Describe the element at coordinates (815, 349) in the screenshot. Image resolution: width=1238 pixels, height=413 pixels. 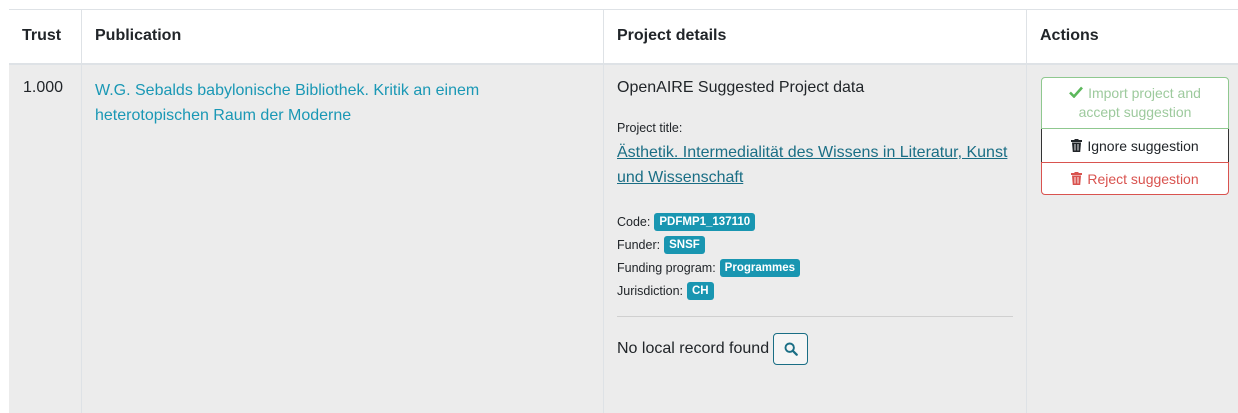
I see `no-local-record: No local record found` at that location.